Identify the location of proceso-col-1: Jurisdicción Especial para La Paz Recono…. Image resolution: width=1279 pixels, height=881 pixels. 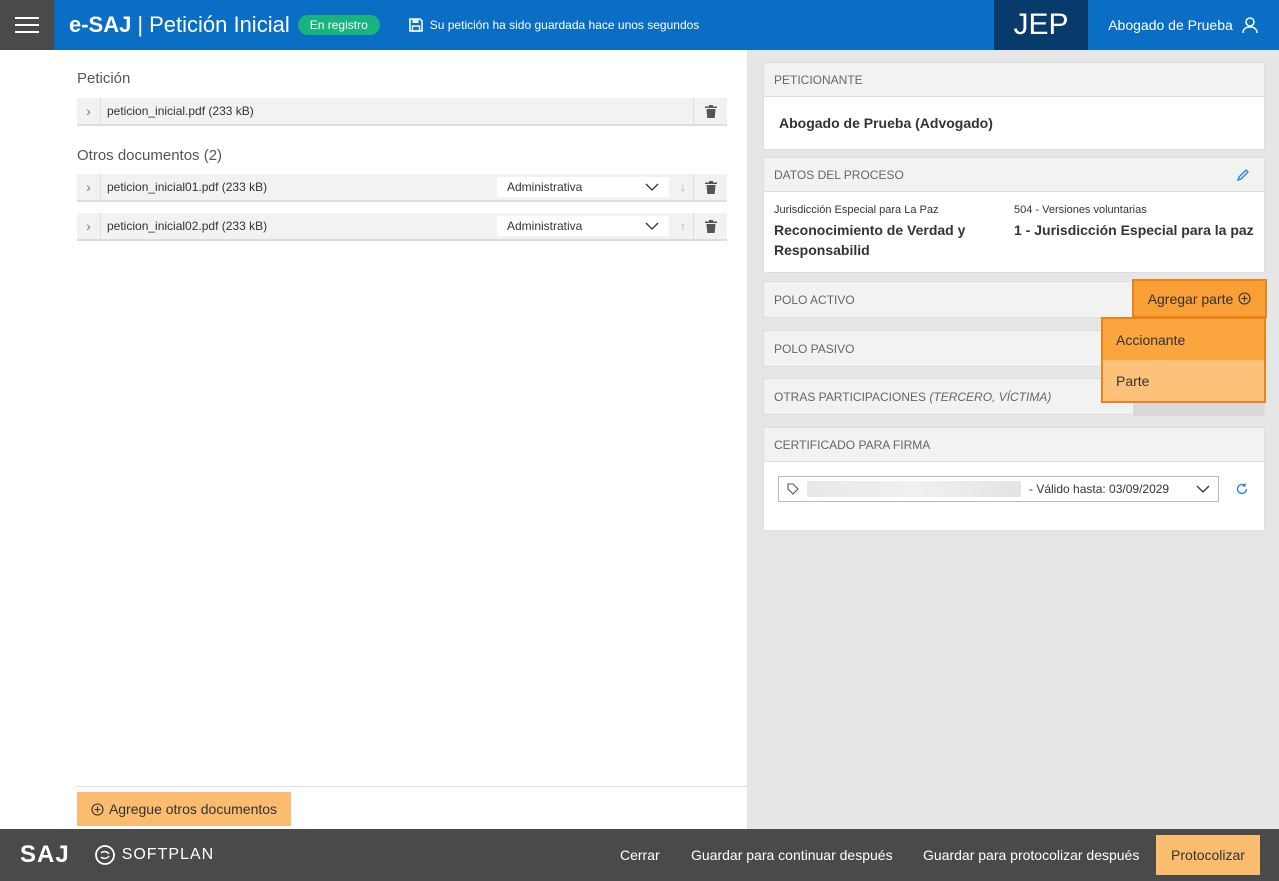
(894, 232).